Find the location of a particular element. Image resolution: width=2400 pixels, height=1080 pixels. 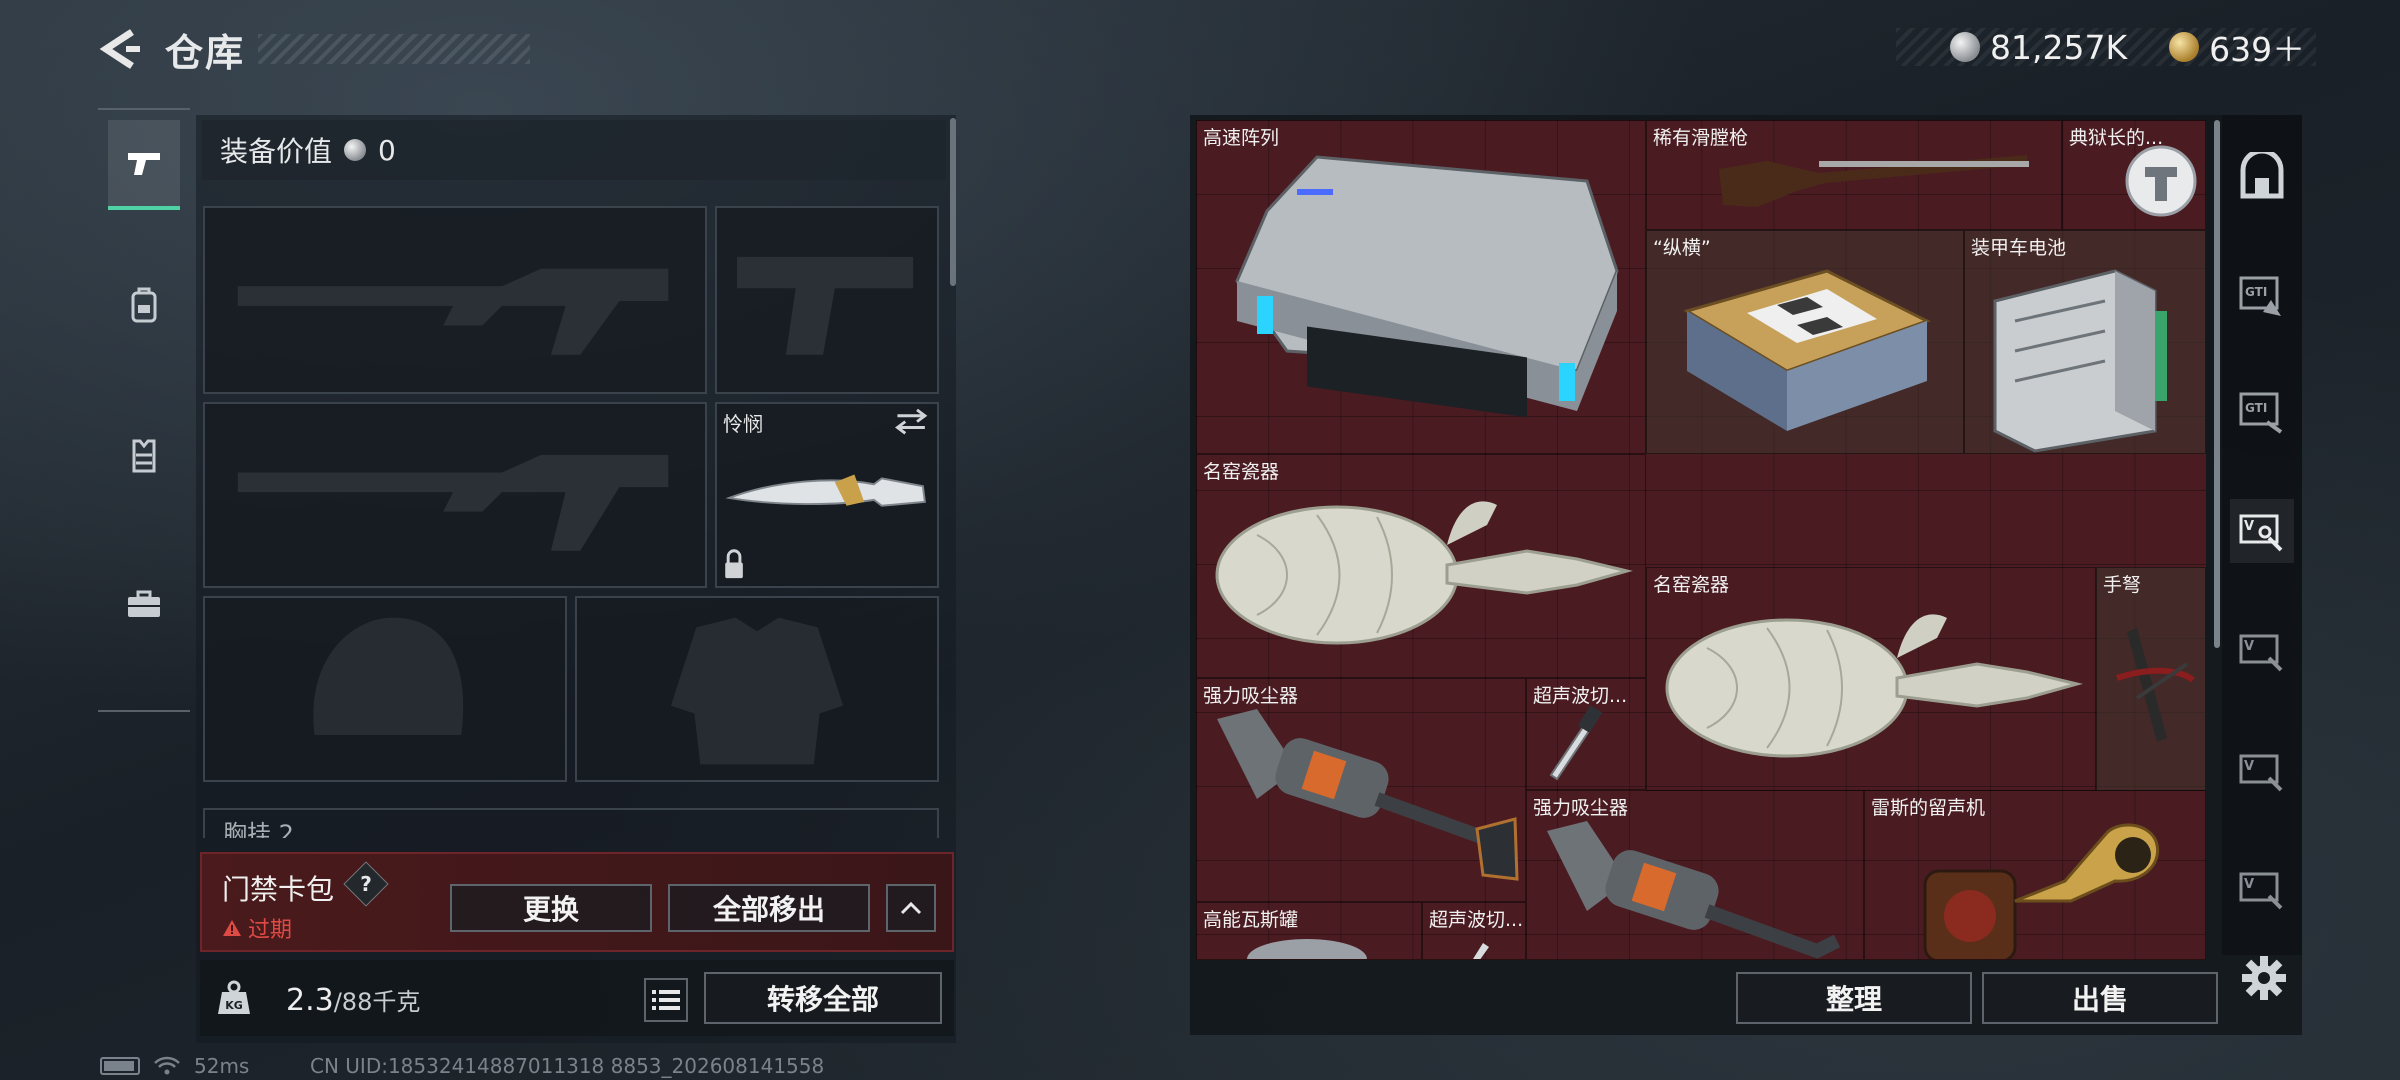

chessboard-icon is located at coordinates (1807, 350).